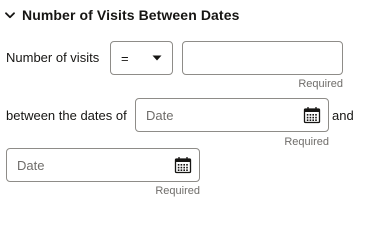 The image size is (369, 240). I want to click on date-to-required-hint: Required, so click(177, 191).